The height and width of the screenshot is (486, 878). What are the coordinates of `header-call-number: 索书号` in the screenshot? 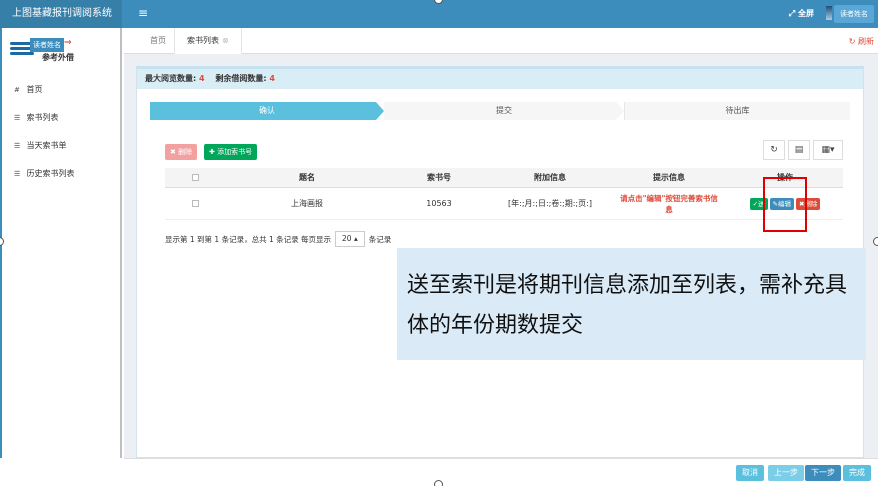 It's located at (439, 177).